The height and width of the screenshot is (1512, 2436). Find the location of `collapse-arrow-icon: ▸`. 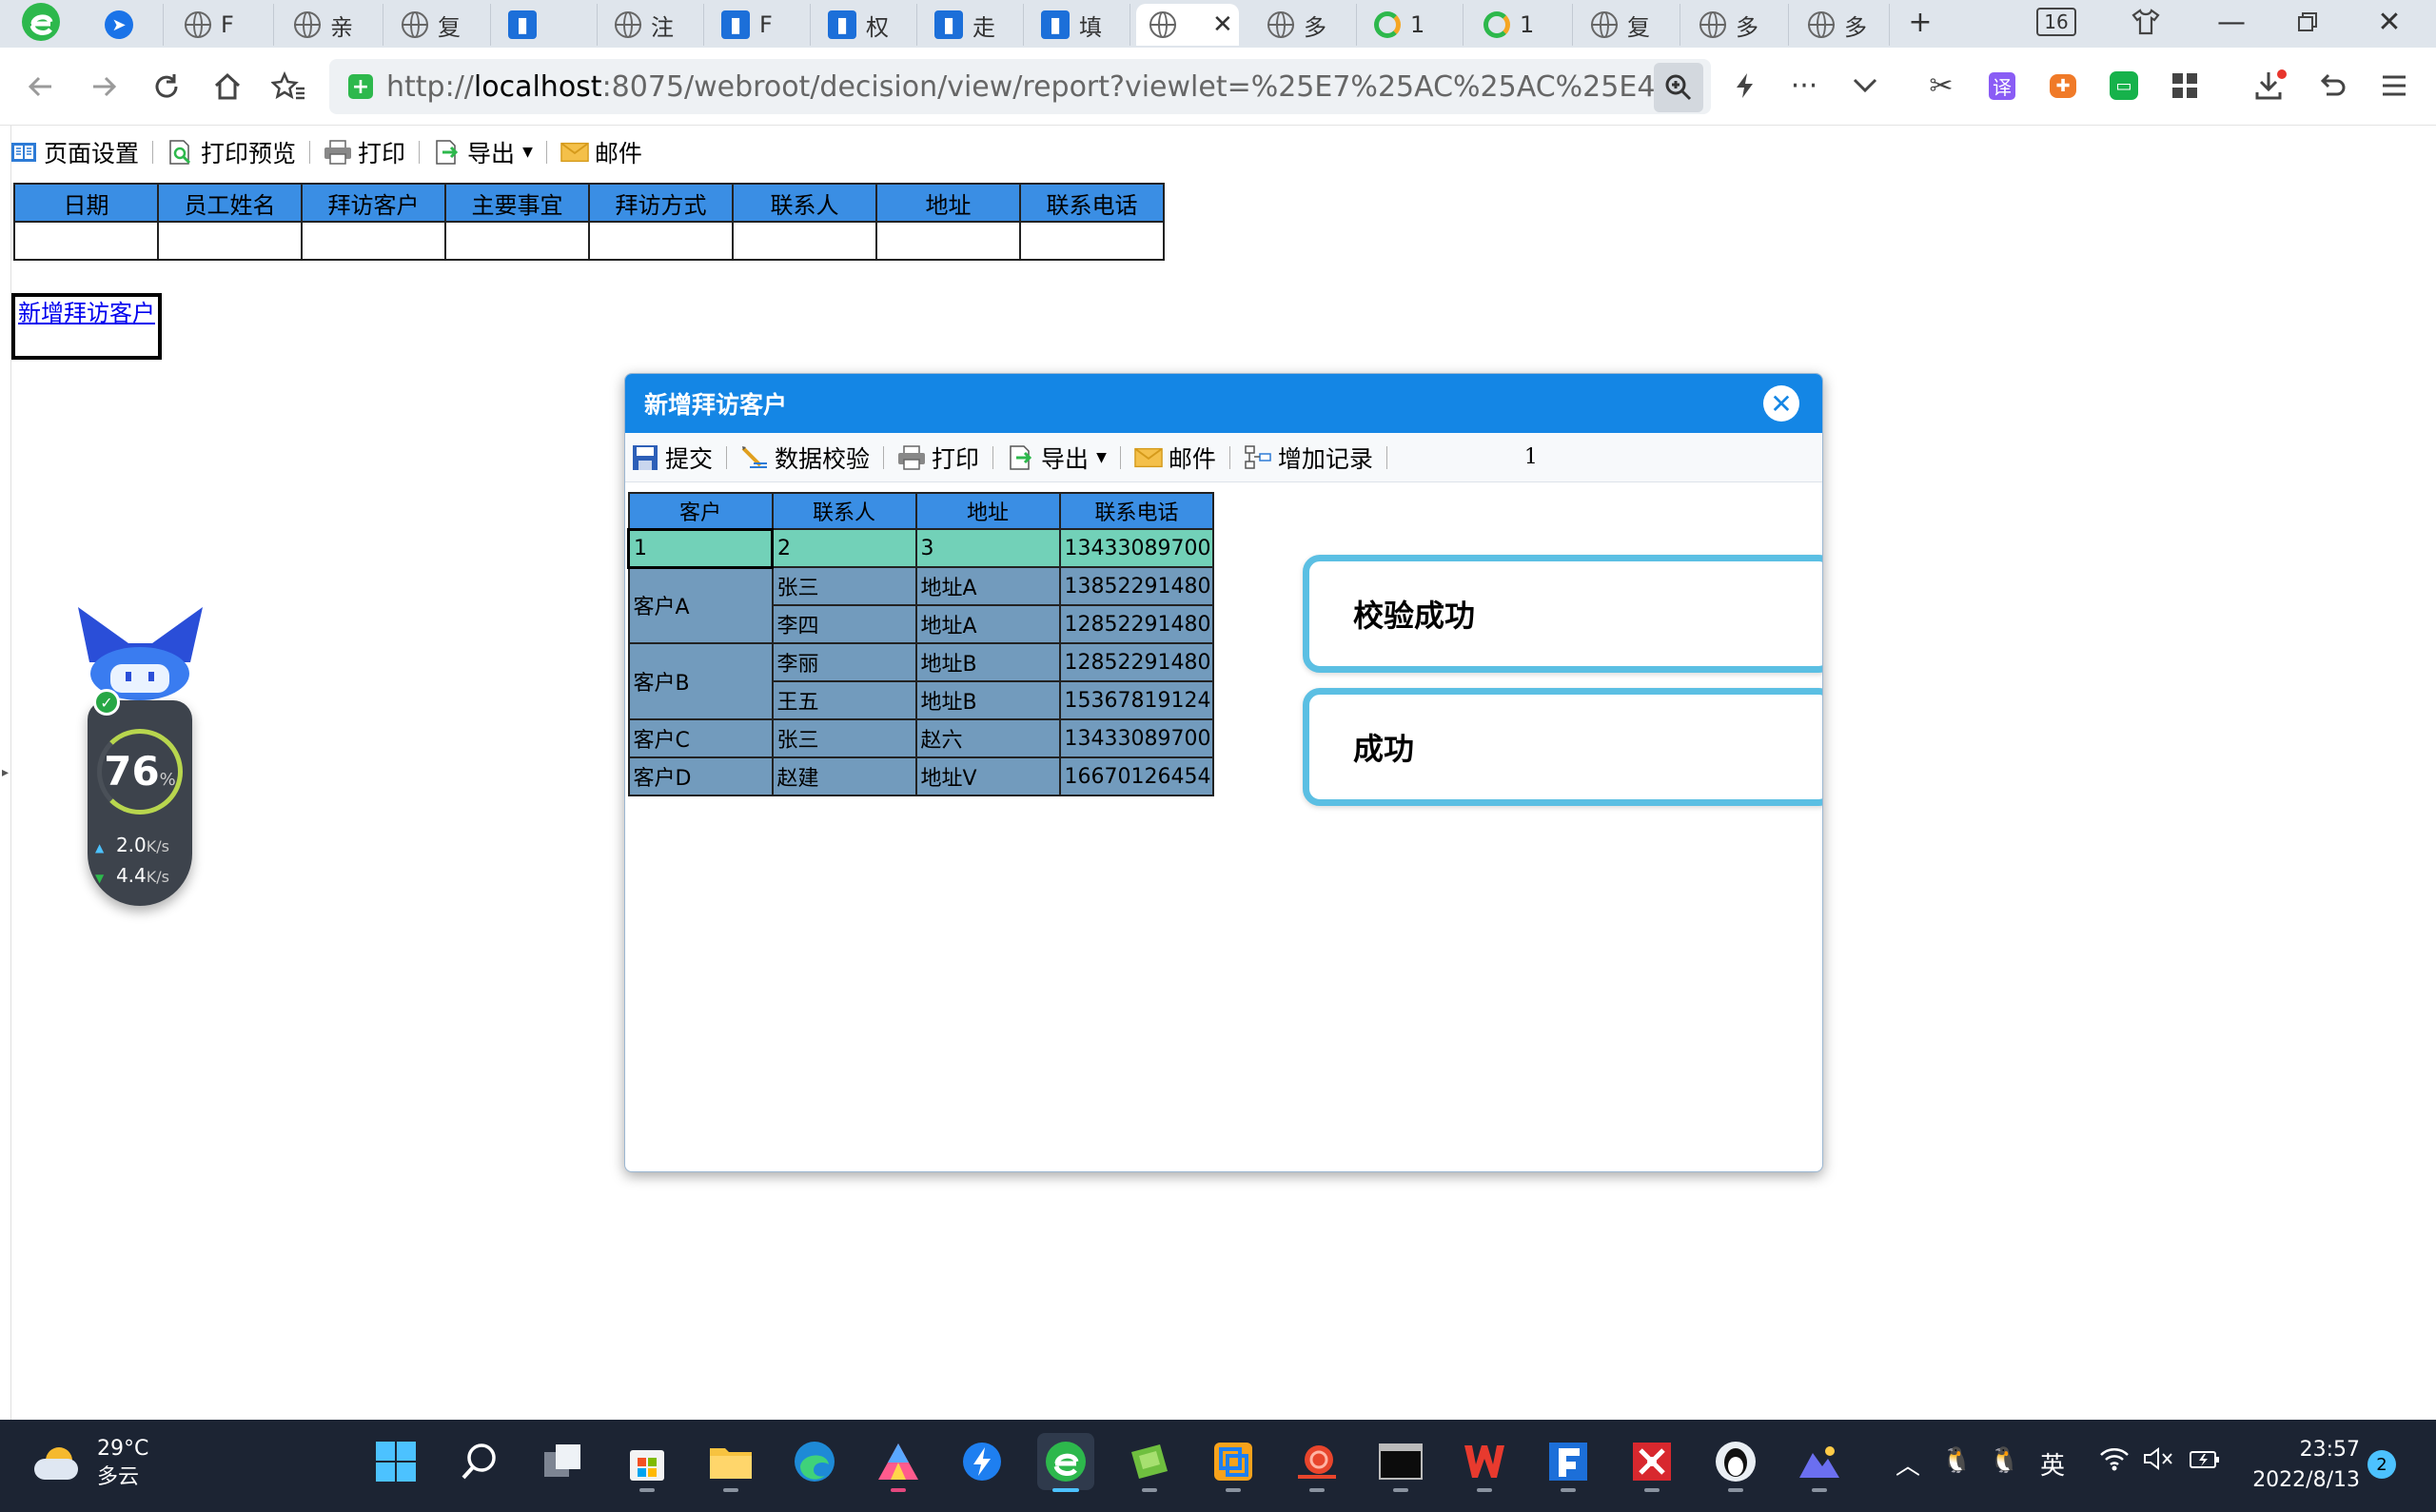

collapse-arrow-icon: ▸ is located at coordinates (5, 772).